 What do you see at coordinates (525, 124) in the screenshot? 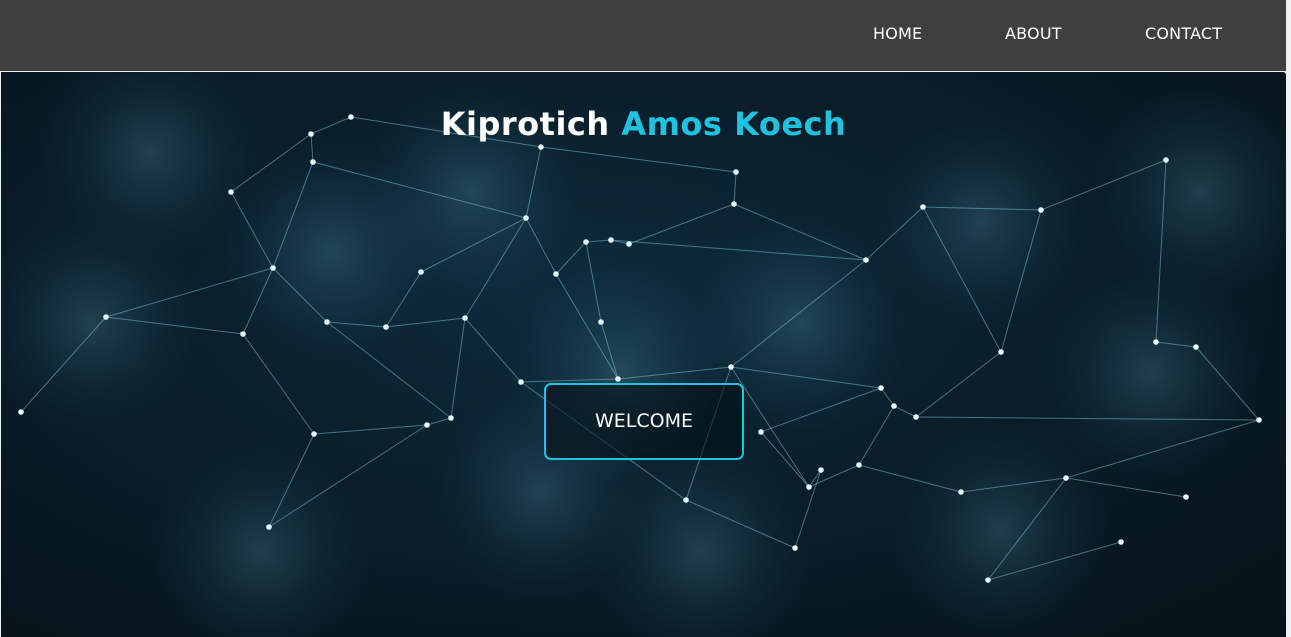
I see `title-first-name: Kiprotich` at bounding box center [525, 124].